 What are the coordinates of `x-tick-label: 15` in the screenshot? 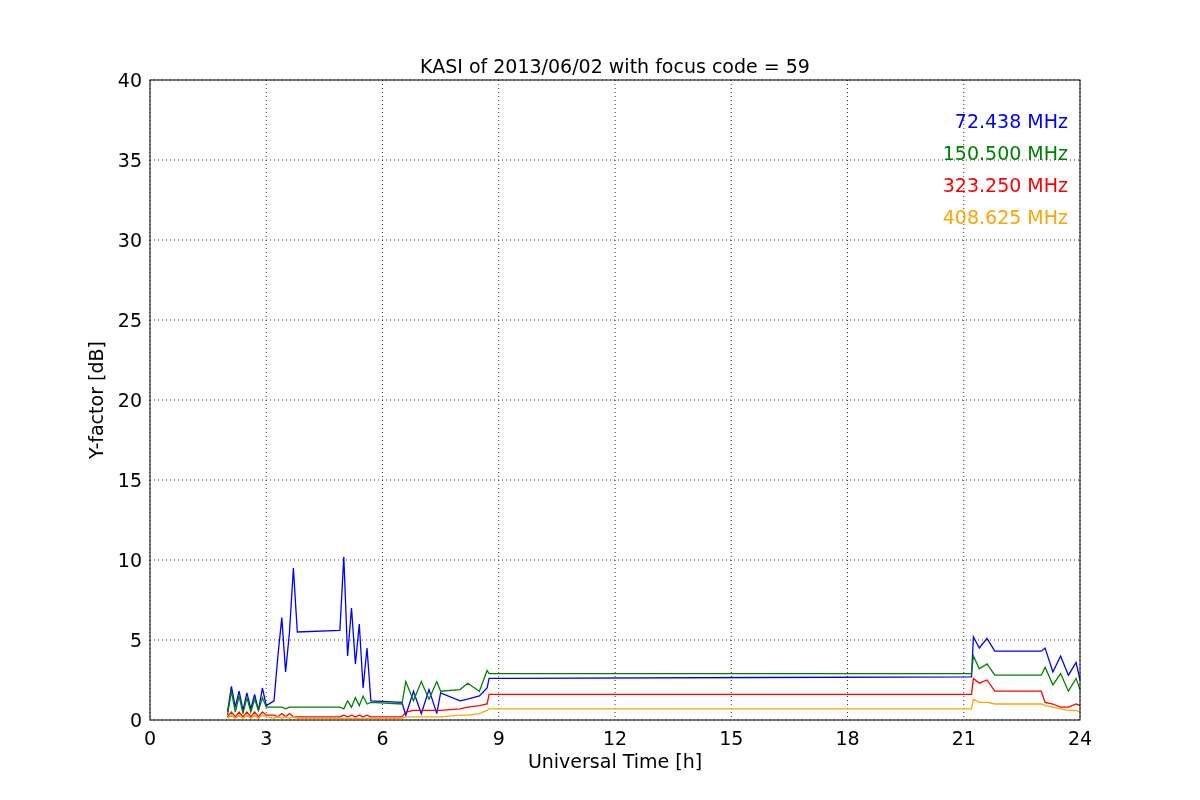 It's located at (731, 738).